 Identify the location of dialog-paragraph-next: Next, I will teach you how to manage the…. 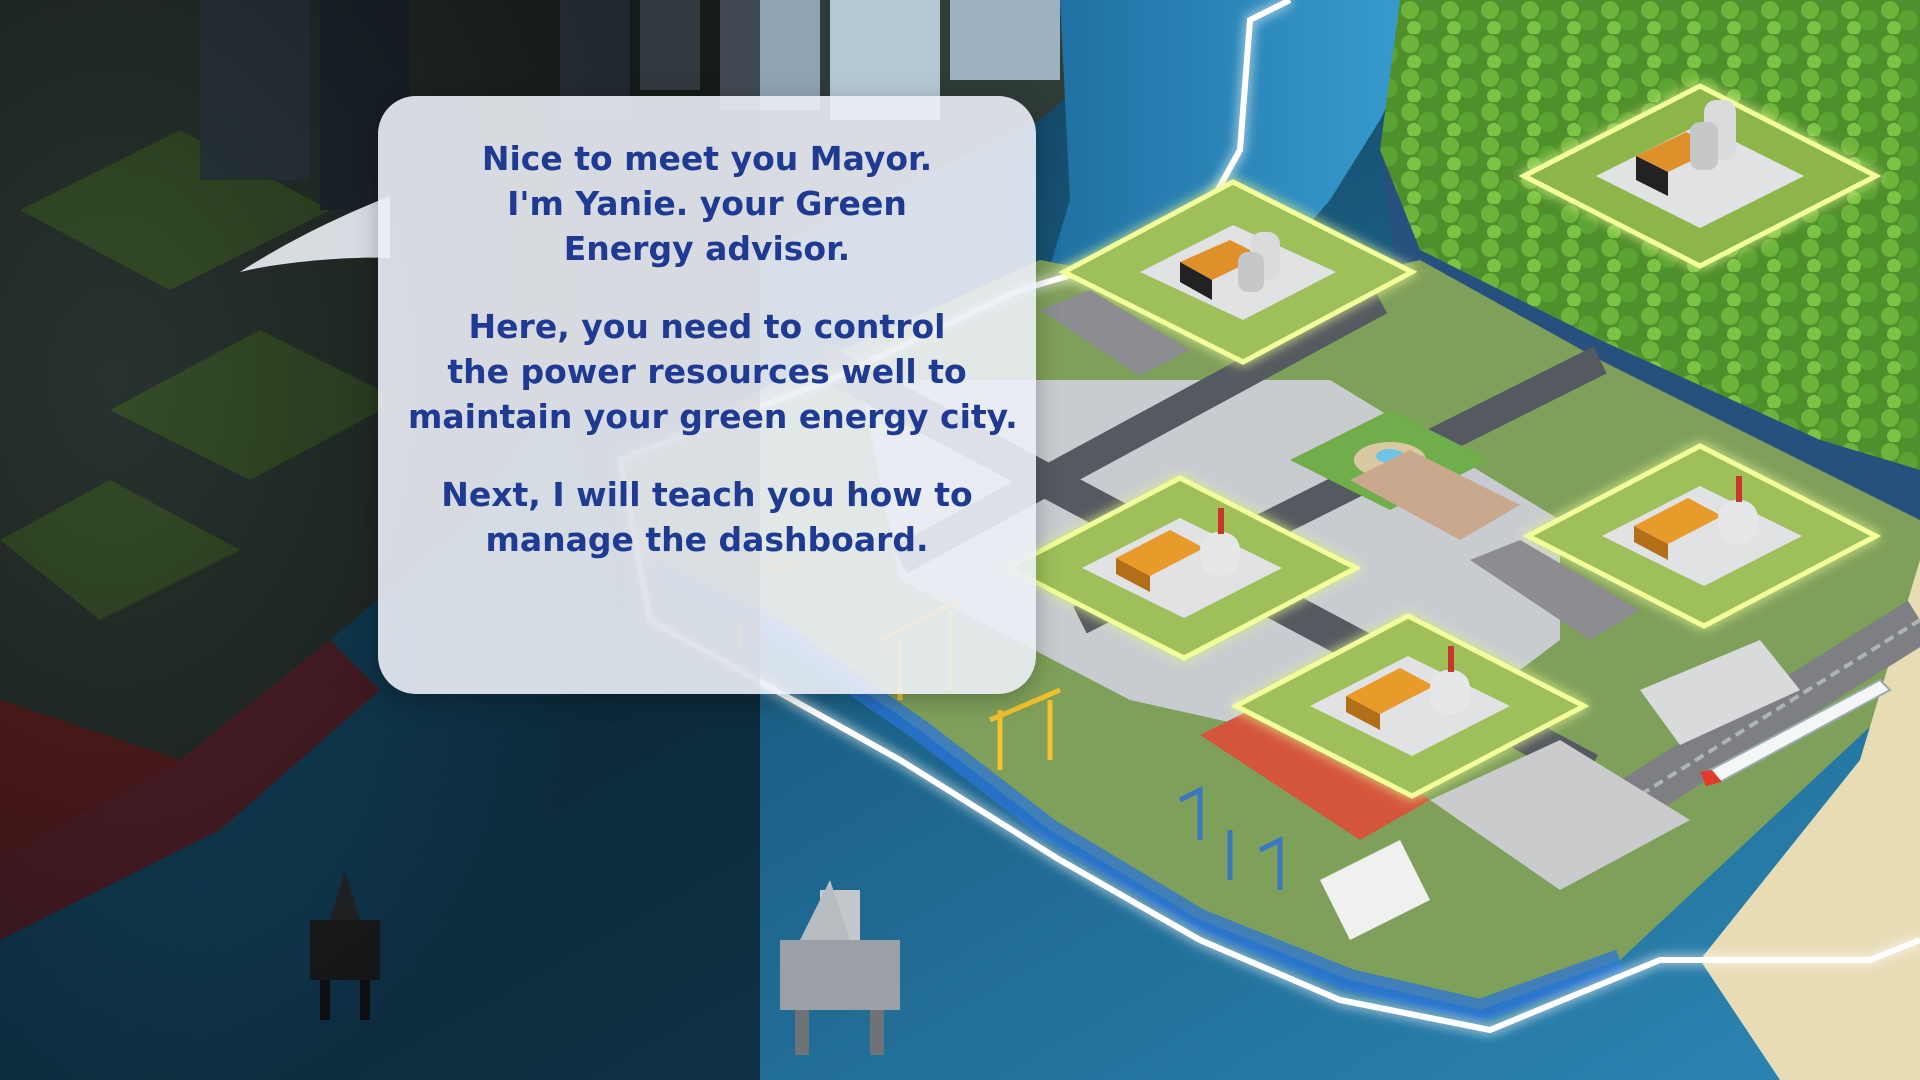
(707, 517).